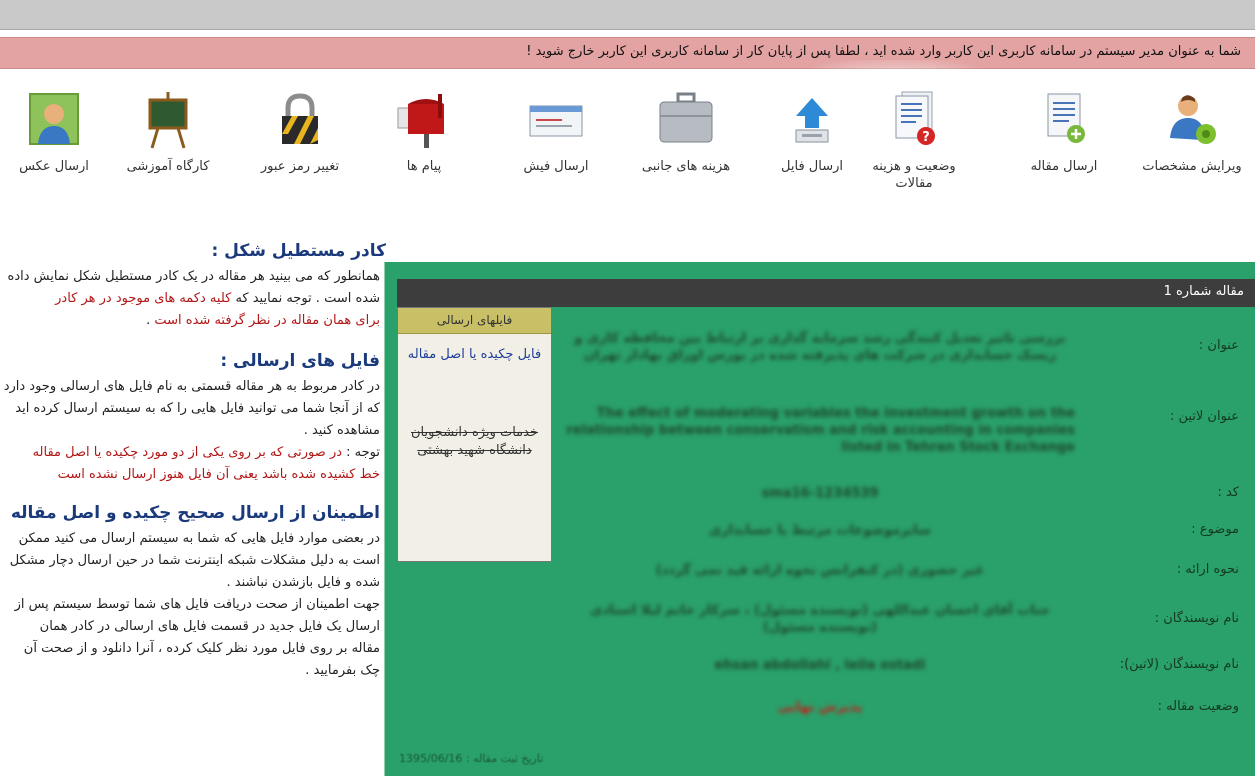  What do you see at coordinates (686, 166) in the screenshot?
I see `extra-costs-label: هزینه های جانبی` at bounding box center [686, 166].